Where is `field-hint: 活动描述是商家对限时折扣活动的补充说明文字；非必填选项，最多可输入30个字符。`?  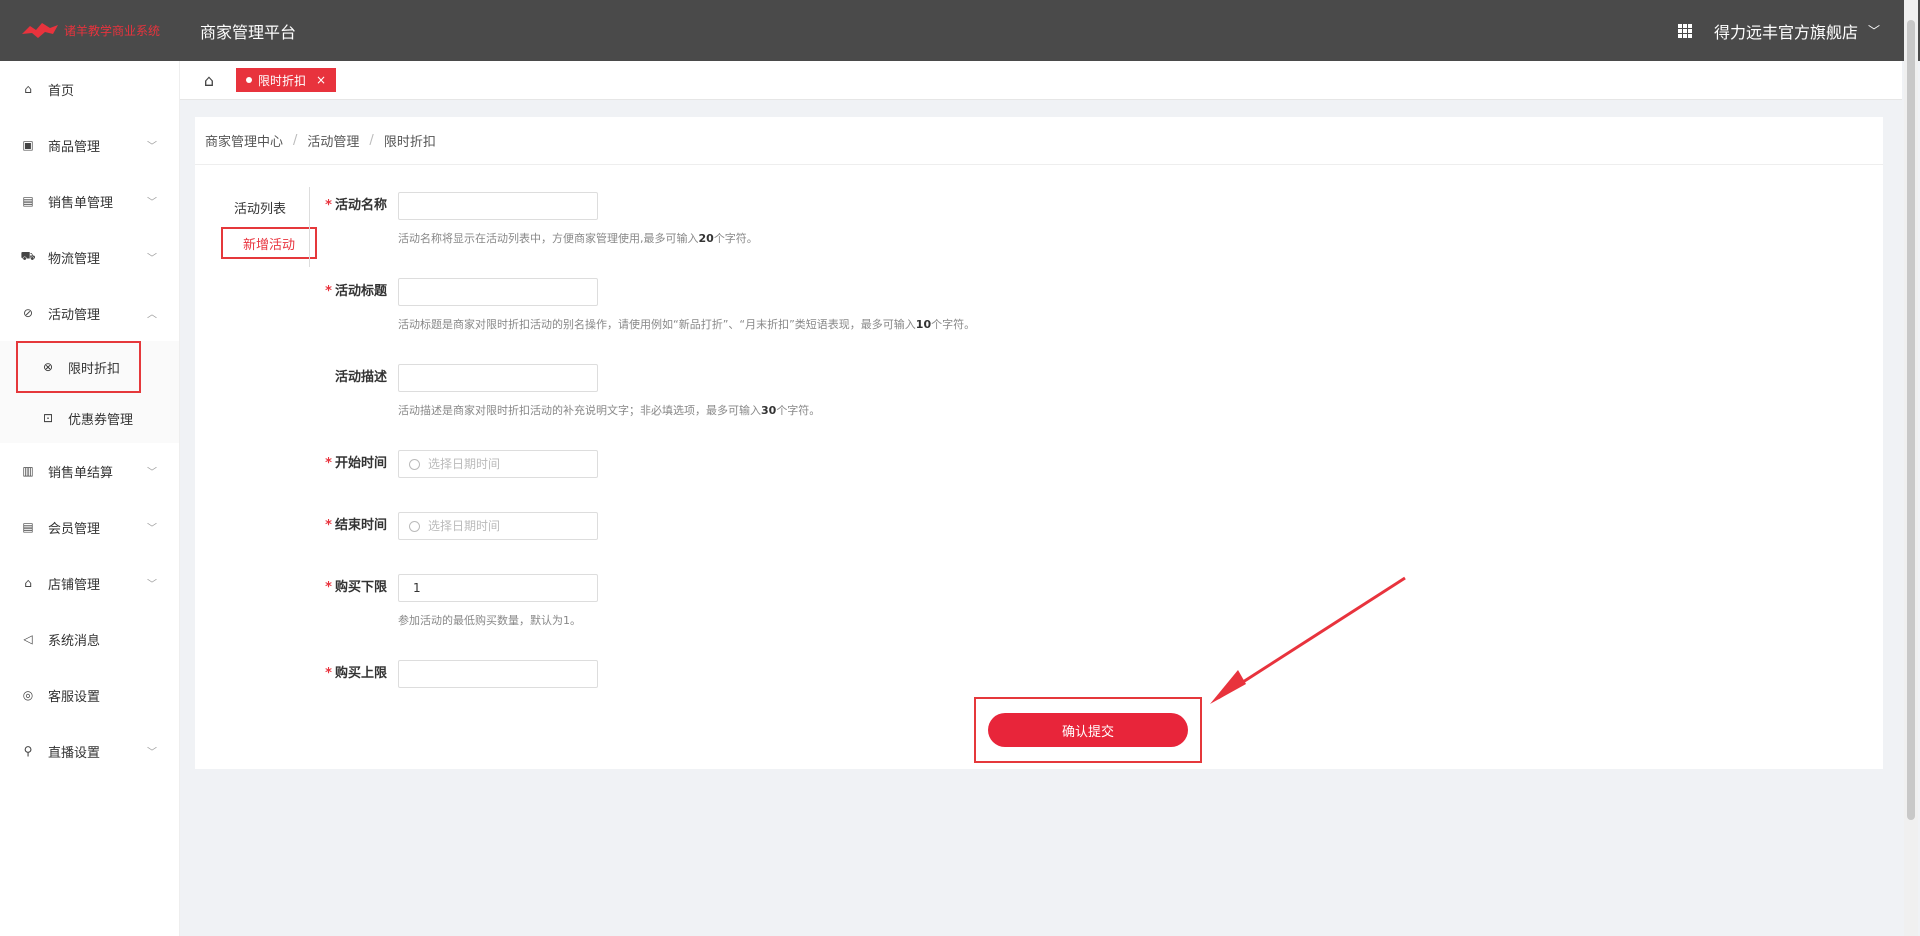
field-hint: 活动描述是商家对限时折扣活动的补充说明文字；非必填选项，最多可输入30个字符。 is located at coordinates (609, 410).